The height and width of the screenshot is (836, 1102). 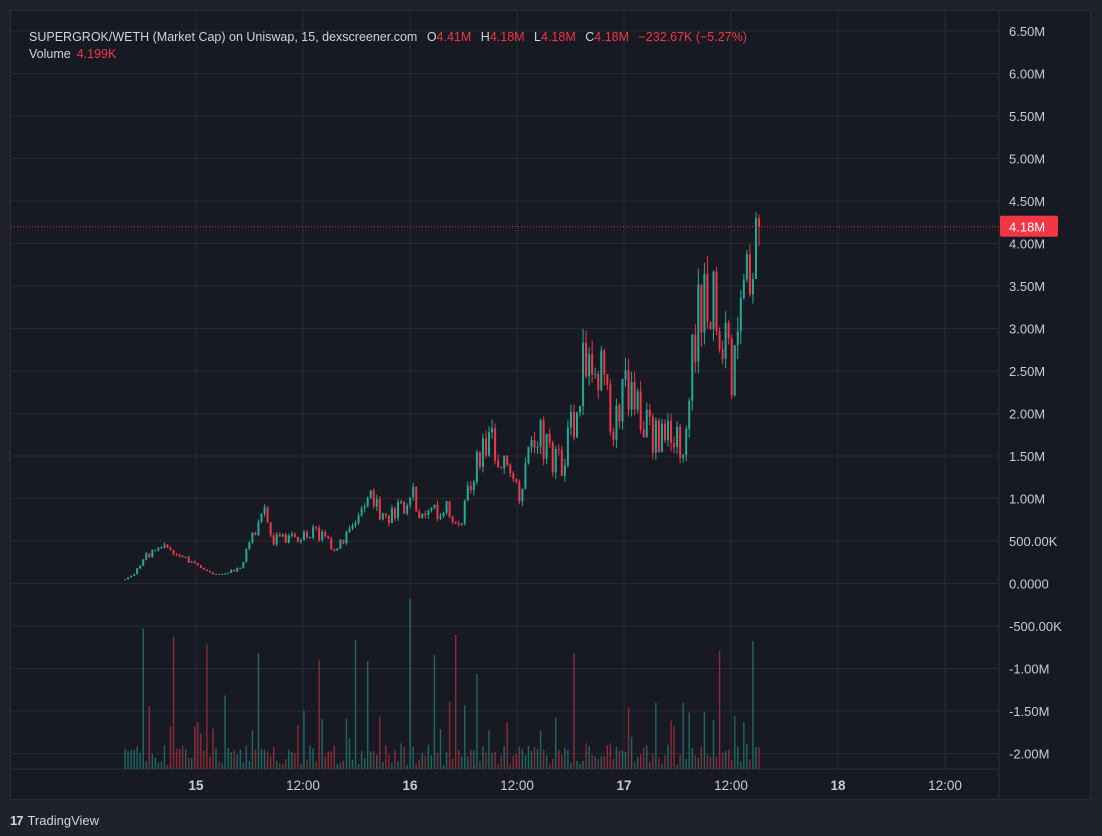 I want to click on y-tick-label: 1.00M, so click(x=1027, y=499).